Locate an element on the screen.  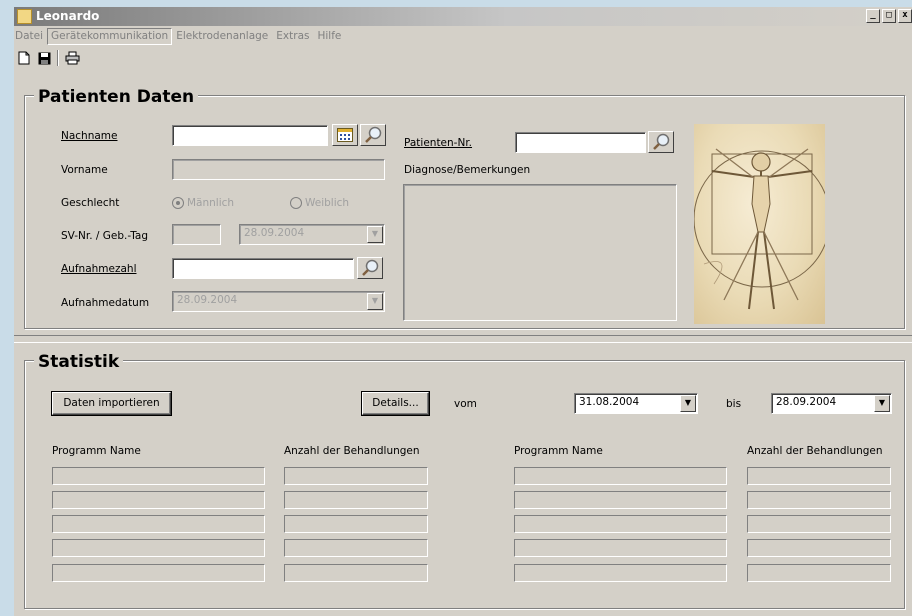
bis-date-select: 28.09.2004 ▼ is located at coordinates (831, 403).